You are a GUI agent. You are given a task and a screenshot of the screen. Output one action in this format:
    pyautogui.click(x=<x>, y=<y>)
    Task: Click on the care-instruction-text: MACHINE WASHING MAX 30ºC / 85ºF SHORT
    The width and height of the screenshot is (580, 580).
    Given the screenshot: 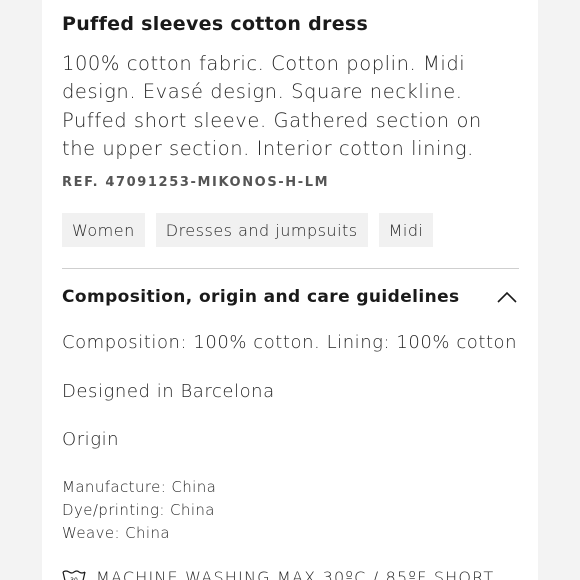 What is the action you would take?
    pyautogui.click(x=295, y=574)
    